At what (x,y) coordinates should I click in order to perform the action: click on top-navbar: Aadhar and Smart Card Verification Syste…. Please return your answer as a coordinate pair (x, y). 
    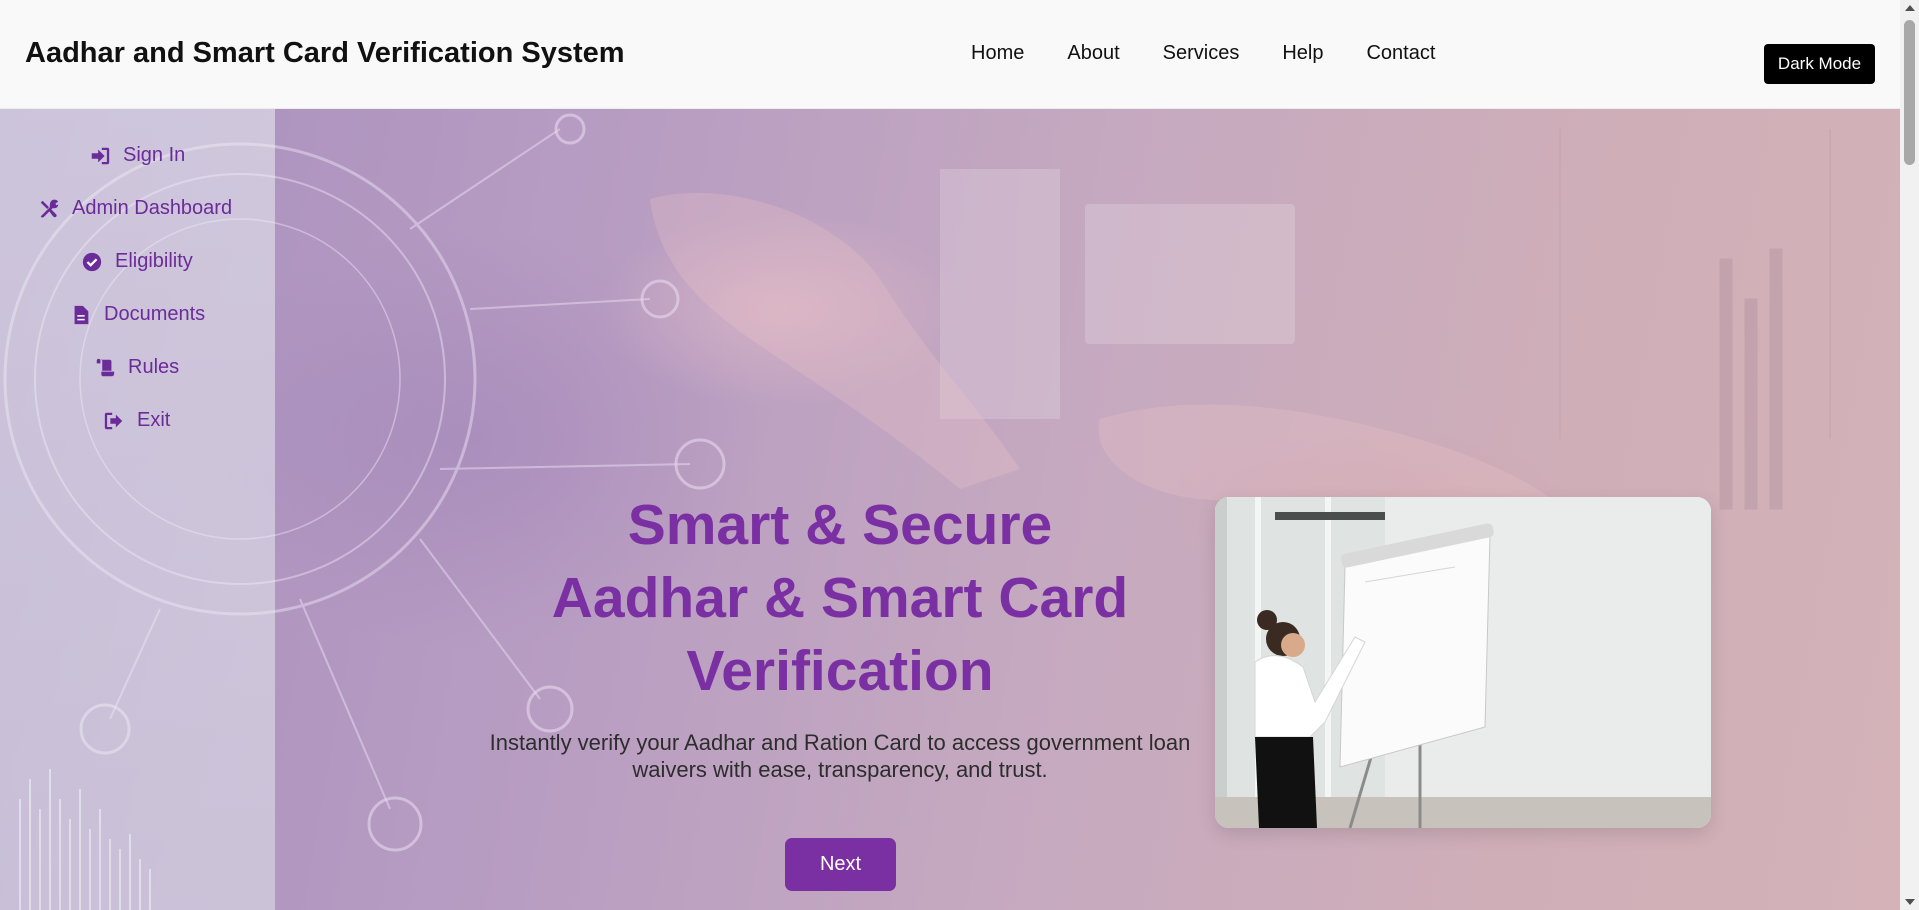
    Looking at the image, I should click on (950, 54).